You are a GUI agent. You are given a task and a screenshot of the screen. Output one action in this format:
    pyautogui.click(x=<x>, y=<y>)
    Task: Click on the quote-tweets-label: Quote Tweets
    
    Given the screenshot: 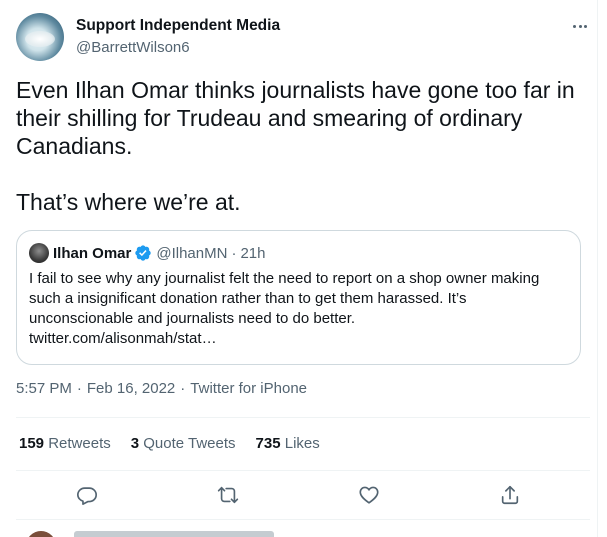 What is the action you would take?
    pyautogui.click(x=189, y=443)
    